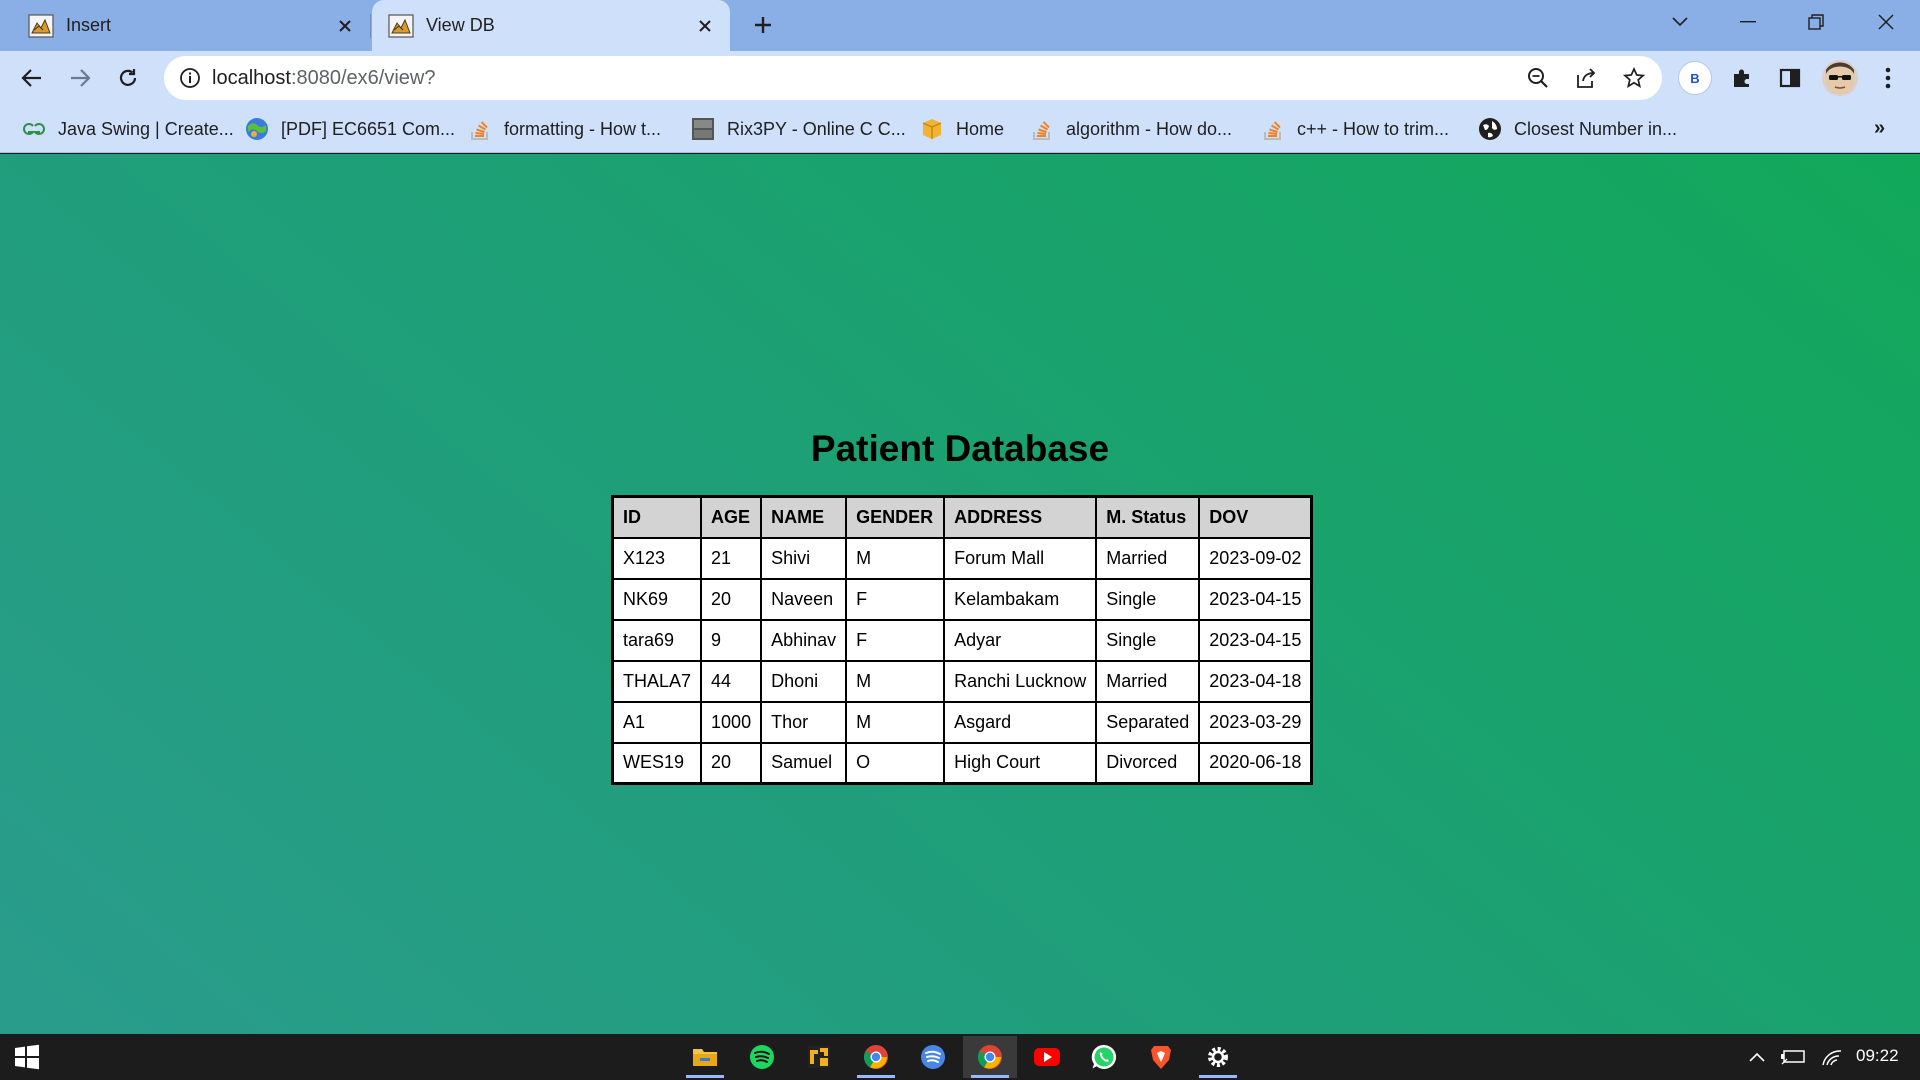 This screenshot has height=1080, width=1920. I want to click on back-button, so click(32, 78).